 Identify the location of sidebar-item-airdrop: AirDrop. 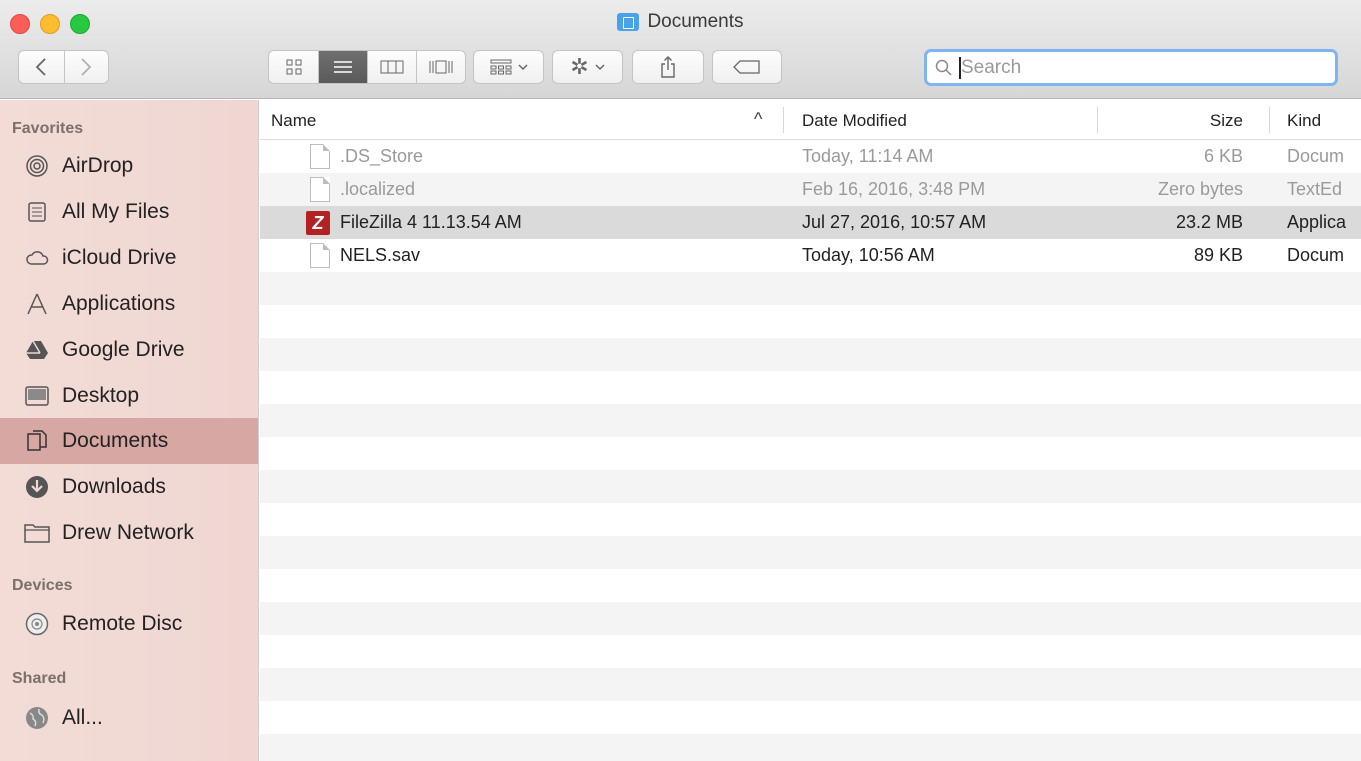
(129, 166).